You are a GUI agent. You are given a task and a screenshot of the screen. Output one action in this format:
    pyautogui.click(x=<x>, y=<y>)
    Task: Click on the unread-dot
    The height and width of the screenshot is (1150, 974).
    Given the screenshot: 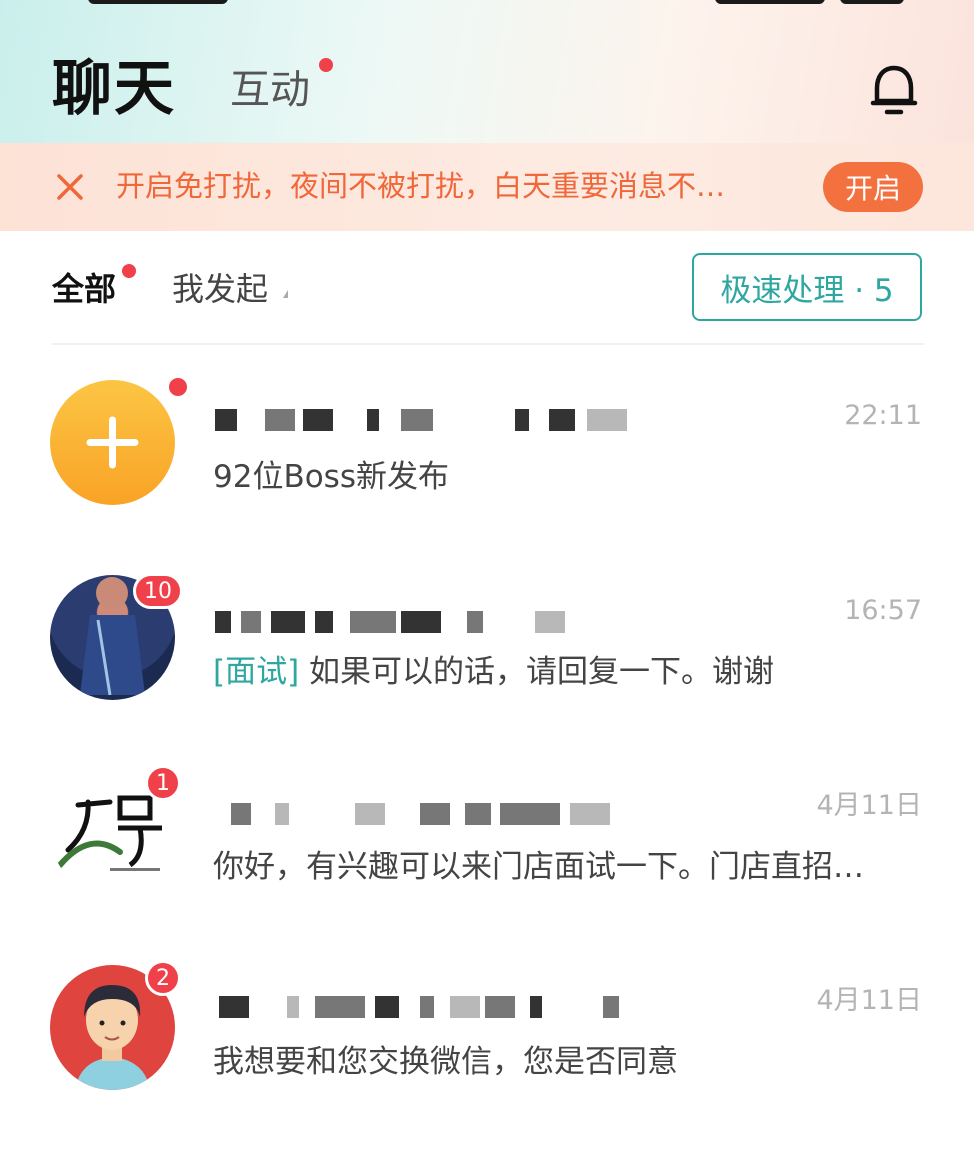 What is the action you would take?
    pyautogui.click(x=178, y=387)
    